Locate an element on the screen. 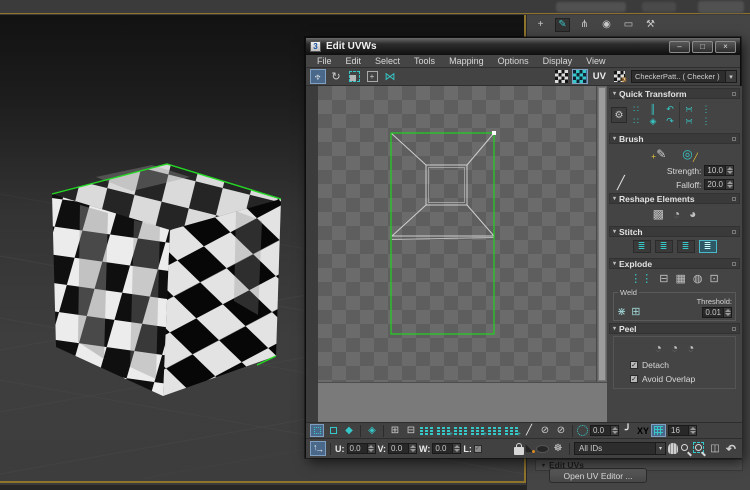 This screenshot has width=750, height=490. checker-tiling-button is located at coordinates (579, 76).